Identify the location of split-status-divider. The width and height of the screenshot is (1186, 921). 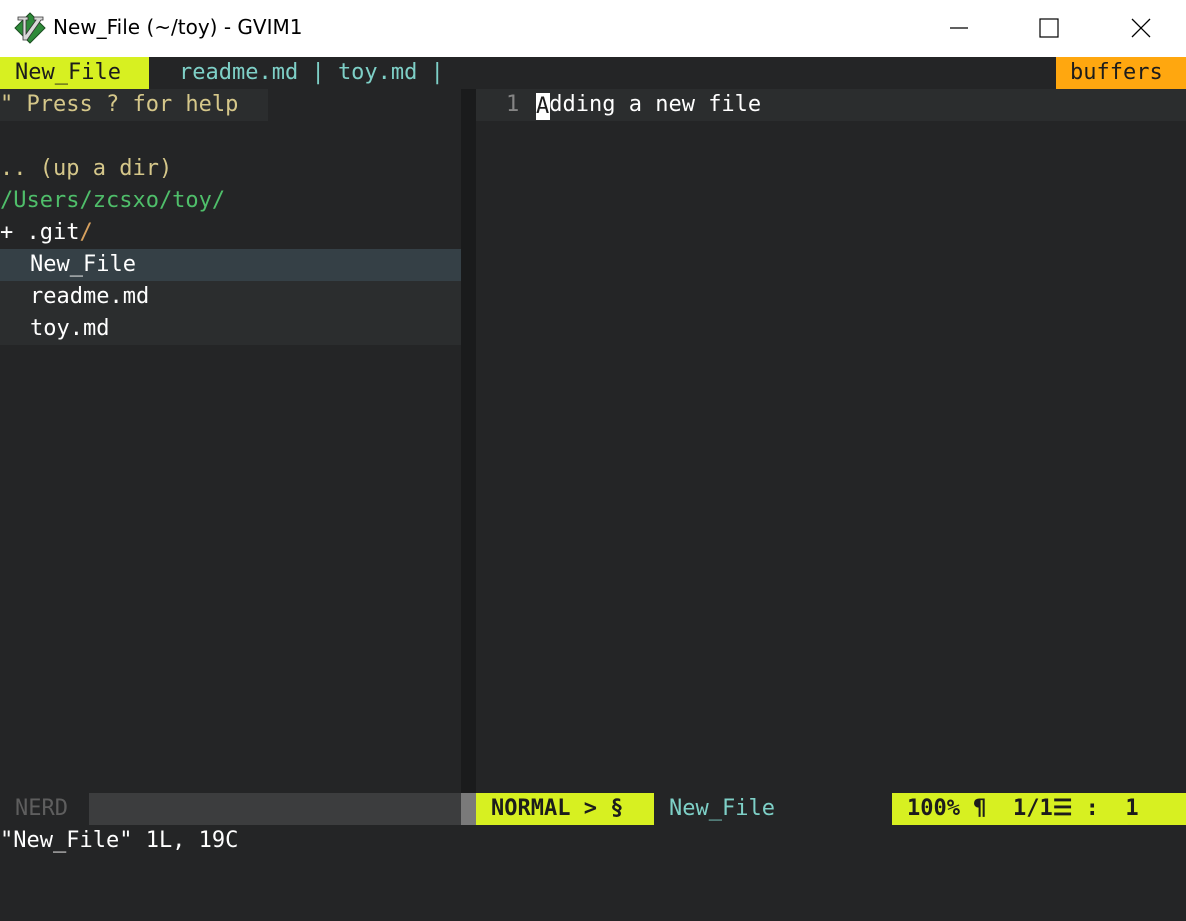
(468, 809).